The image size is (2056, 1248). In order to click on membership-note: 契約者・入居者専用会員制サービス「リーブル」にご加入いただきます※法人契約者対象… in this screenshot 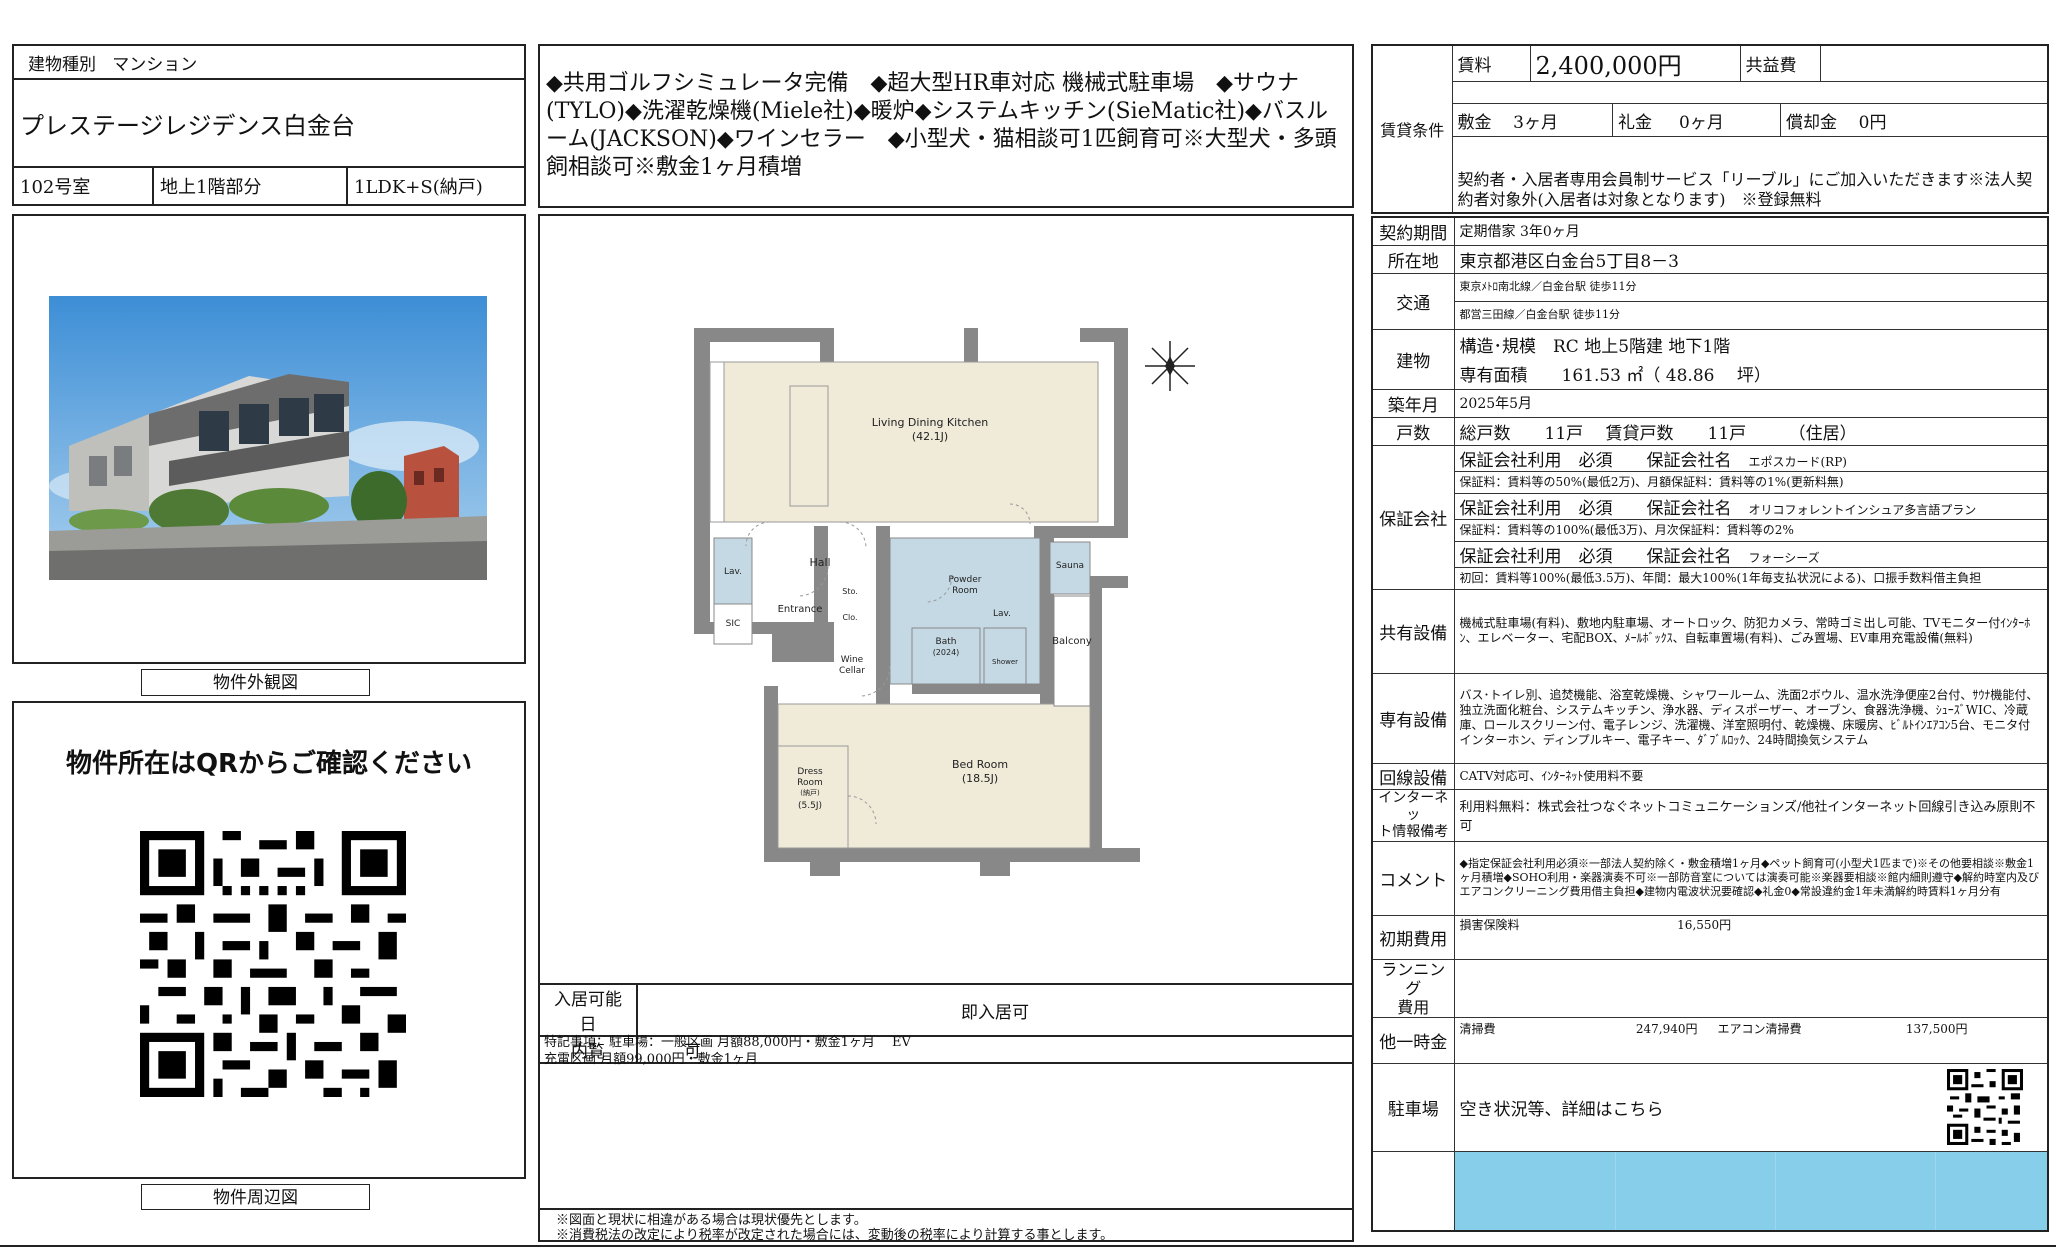, I will do `click(1750, 174)`.